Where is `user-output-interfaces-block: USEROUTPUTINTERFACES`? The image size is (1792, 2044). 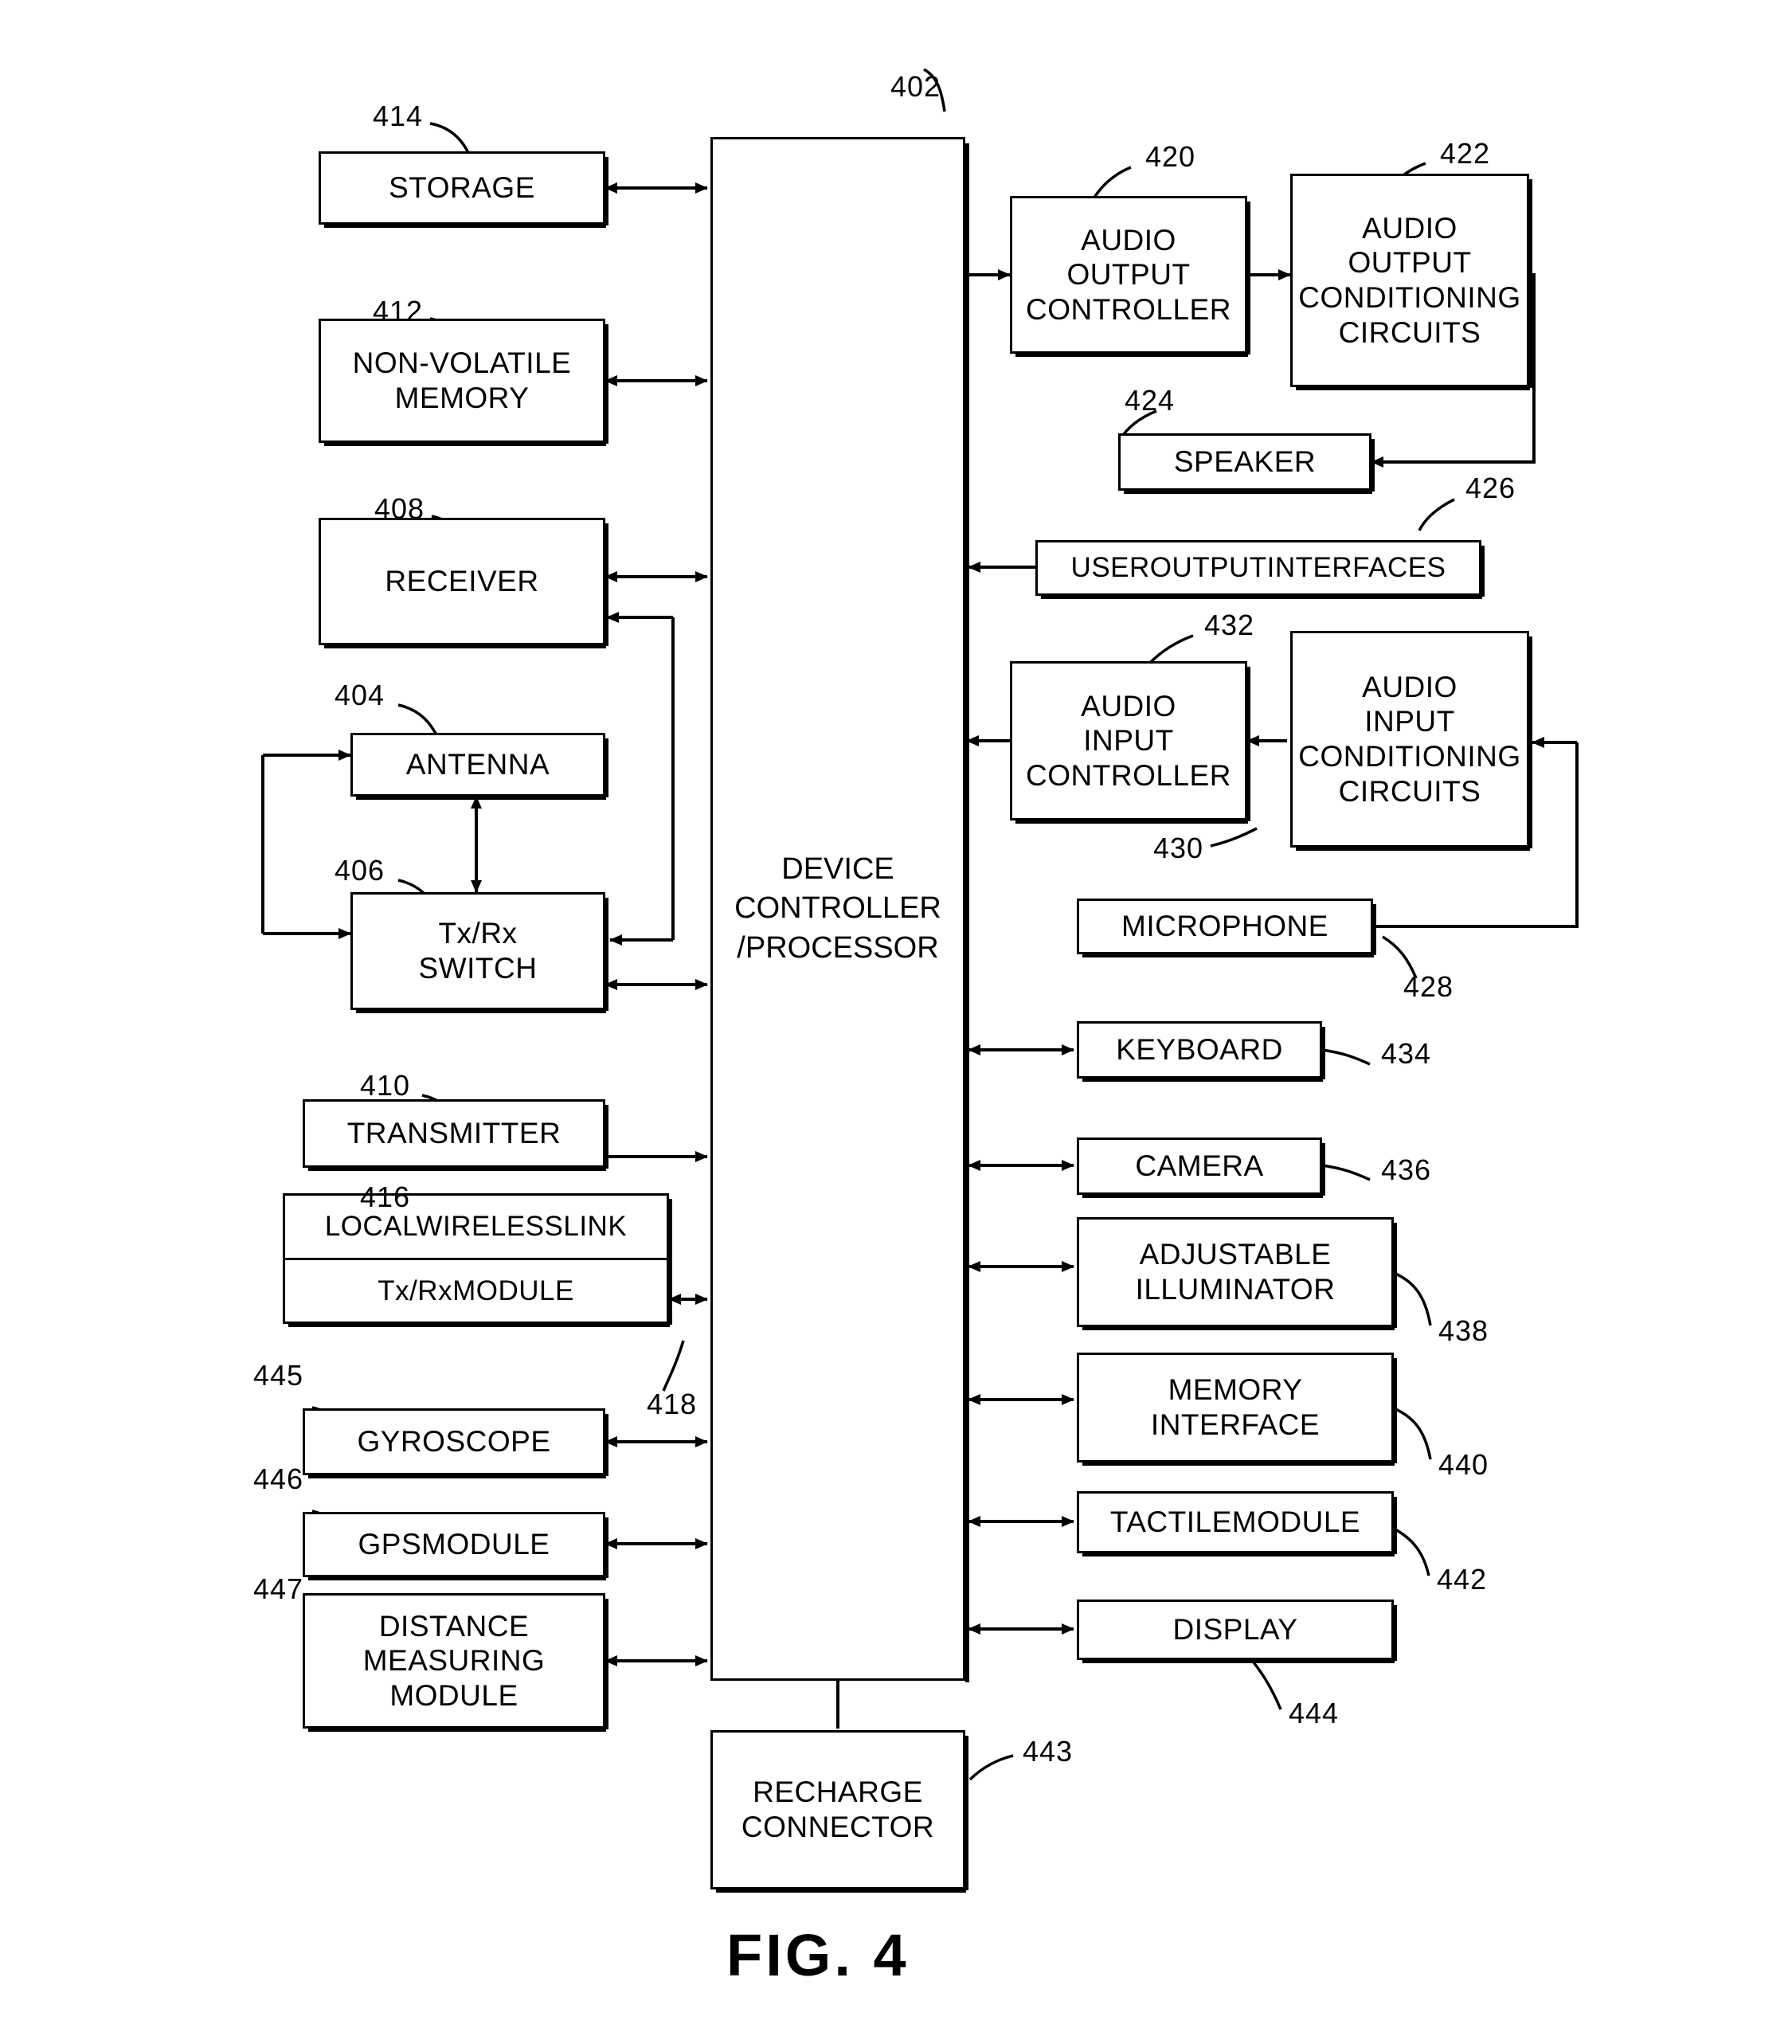 user-output-interfaces-block: USEROUTPUTINTERFACES is located at coordinates (1260, 569).